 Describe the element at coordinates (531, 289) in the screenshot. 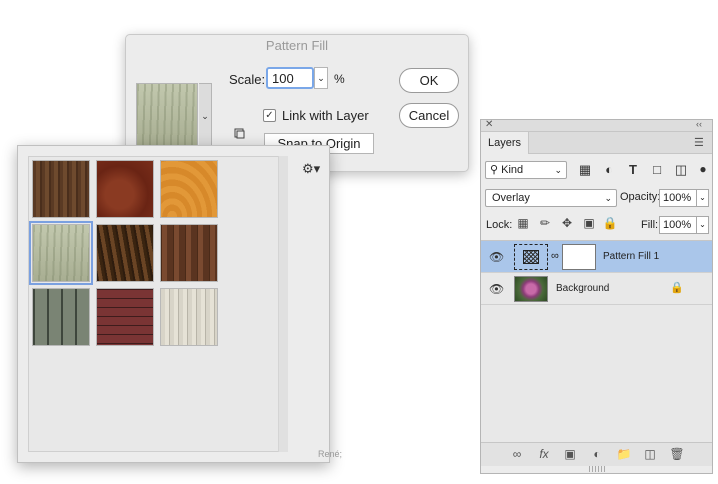

I see `background-thumbnail` at that location.